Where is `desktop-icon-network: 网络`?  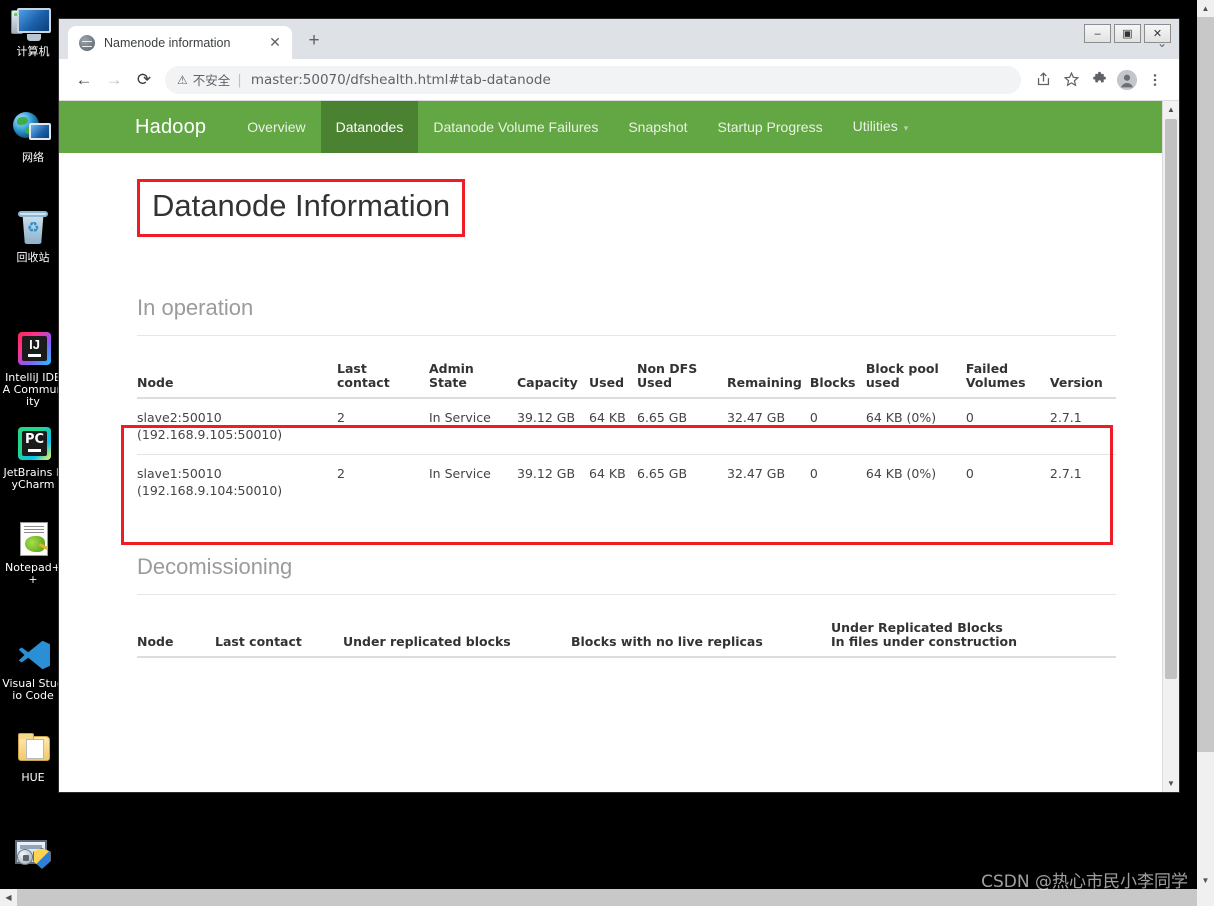
desktop-icon-network: 网络 is located at coordinates (33, 137).